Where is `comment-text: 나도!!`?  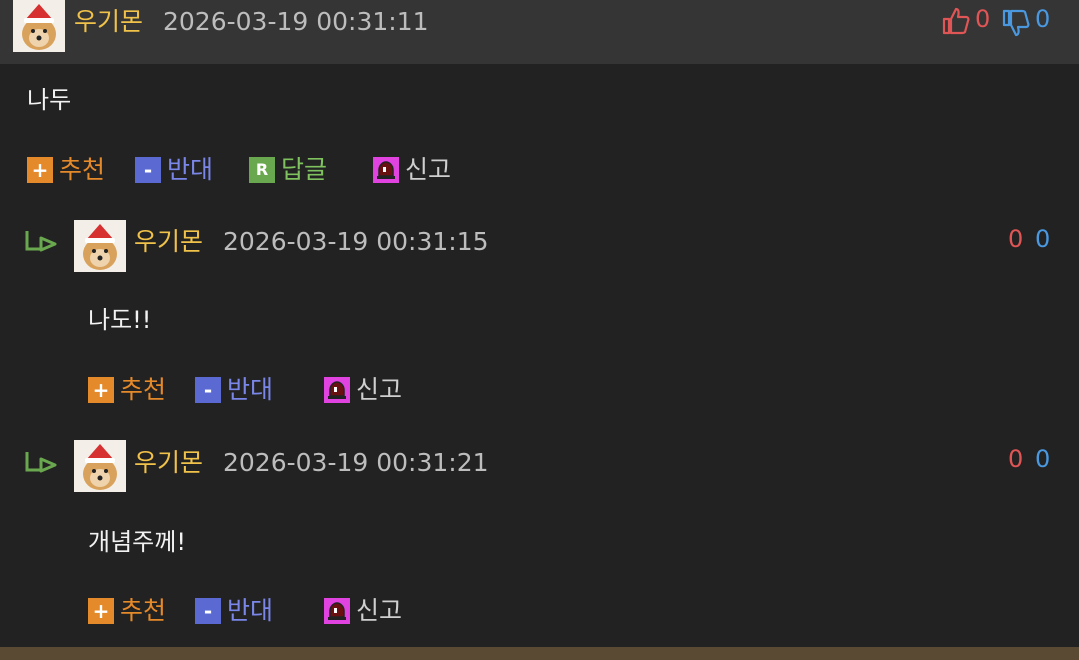 comment-text: 나도!! is located at coordinates (120, 320).